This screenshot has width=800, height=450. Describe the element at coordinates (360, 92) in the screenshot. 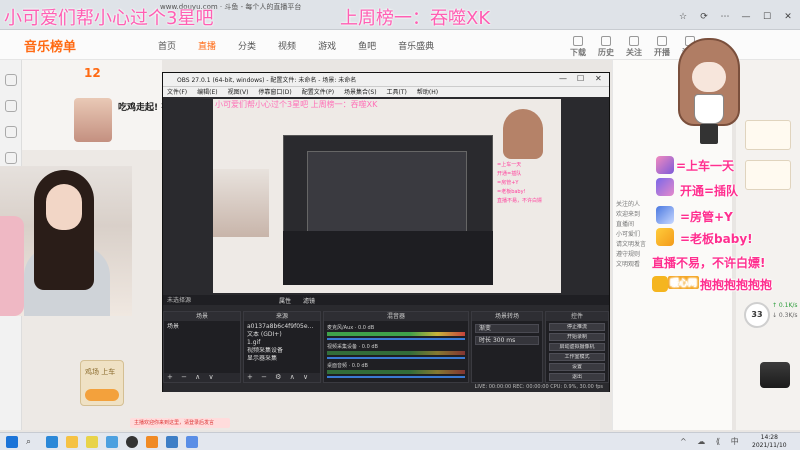

I see `obs-menu-scene-collection: 场景集合(S)` at that location.